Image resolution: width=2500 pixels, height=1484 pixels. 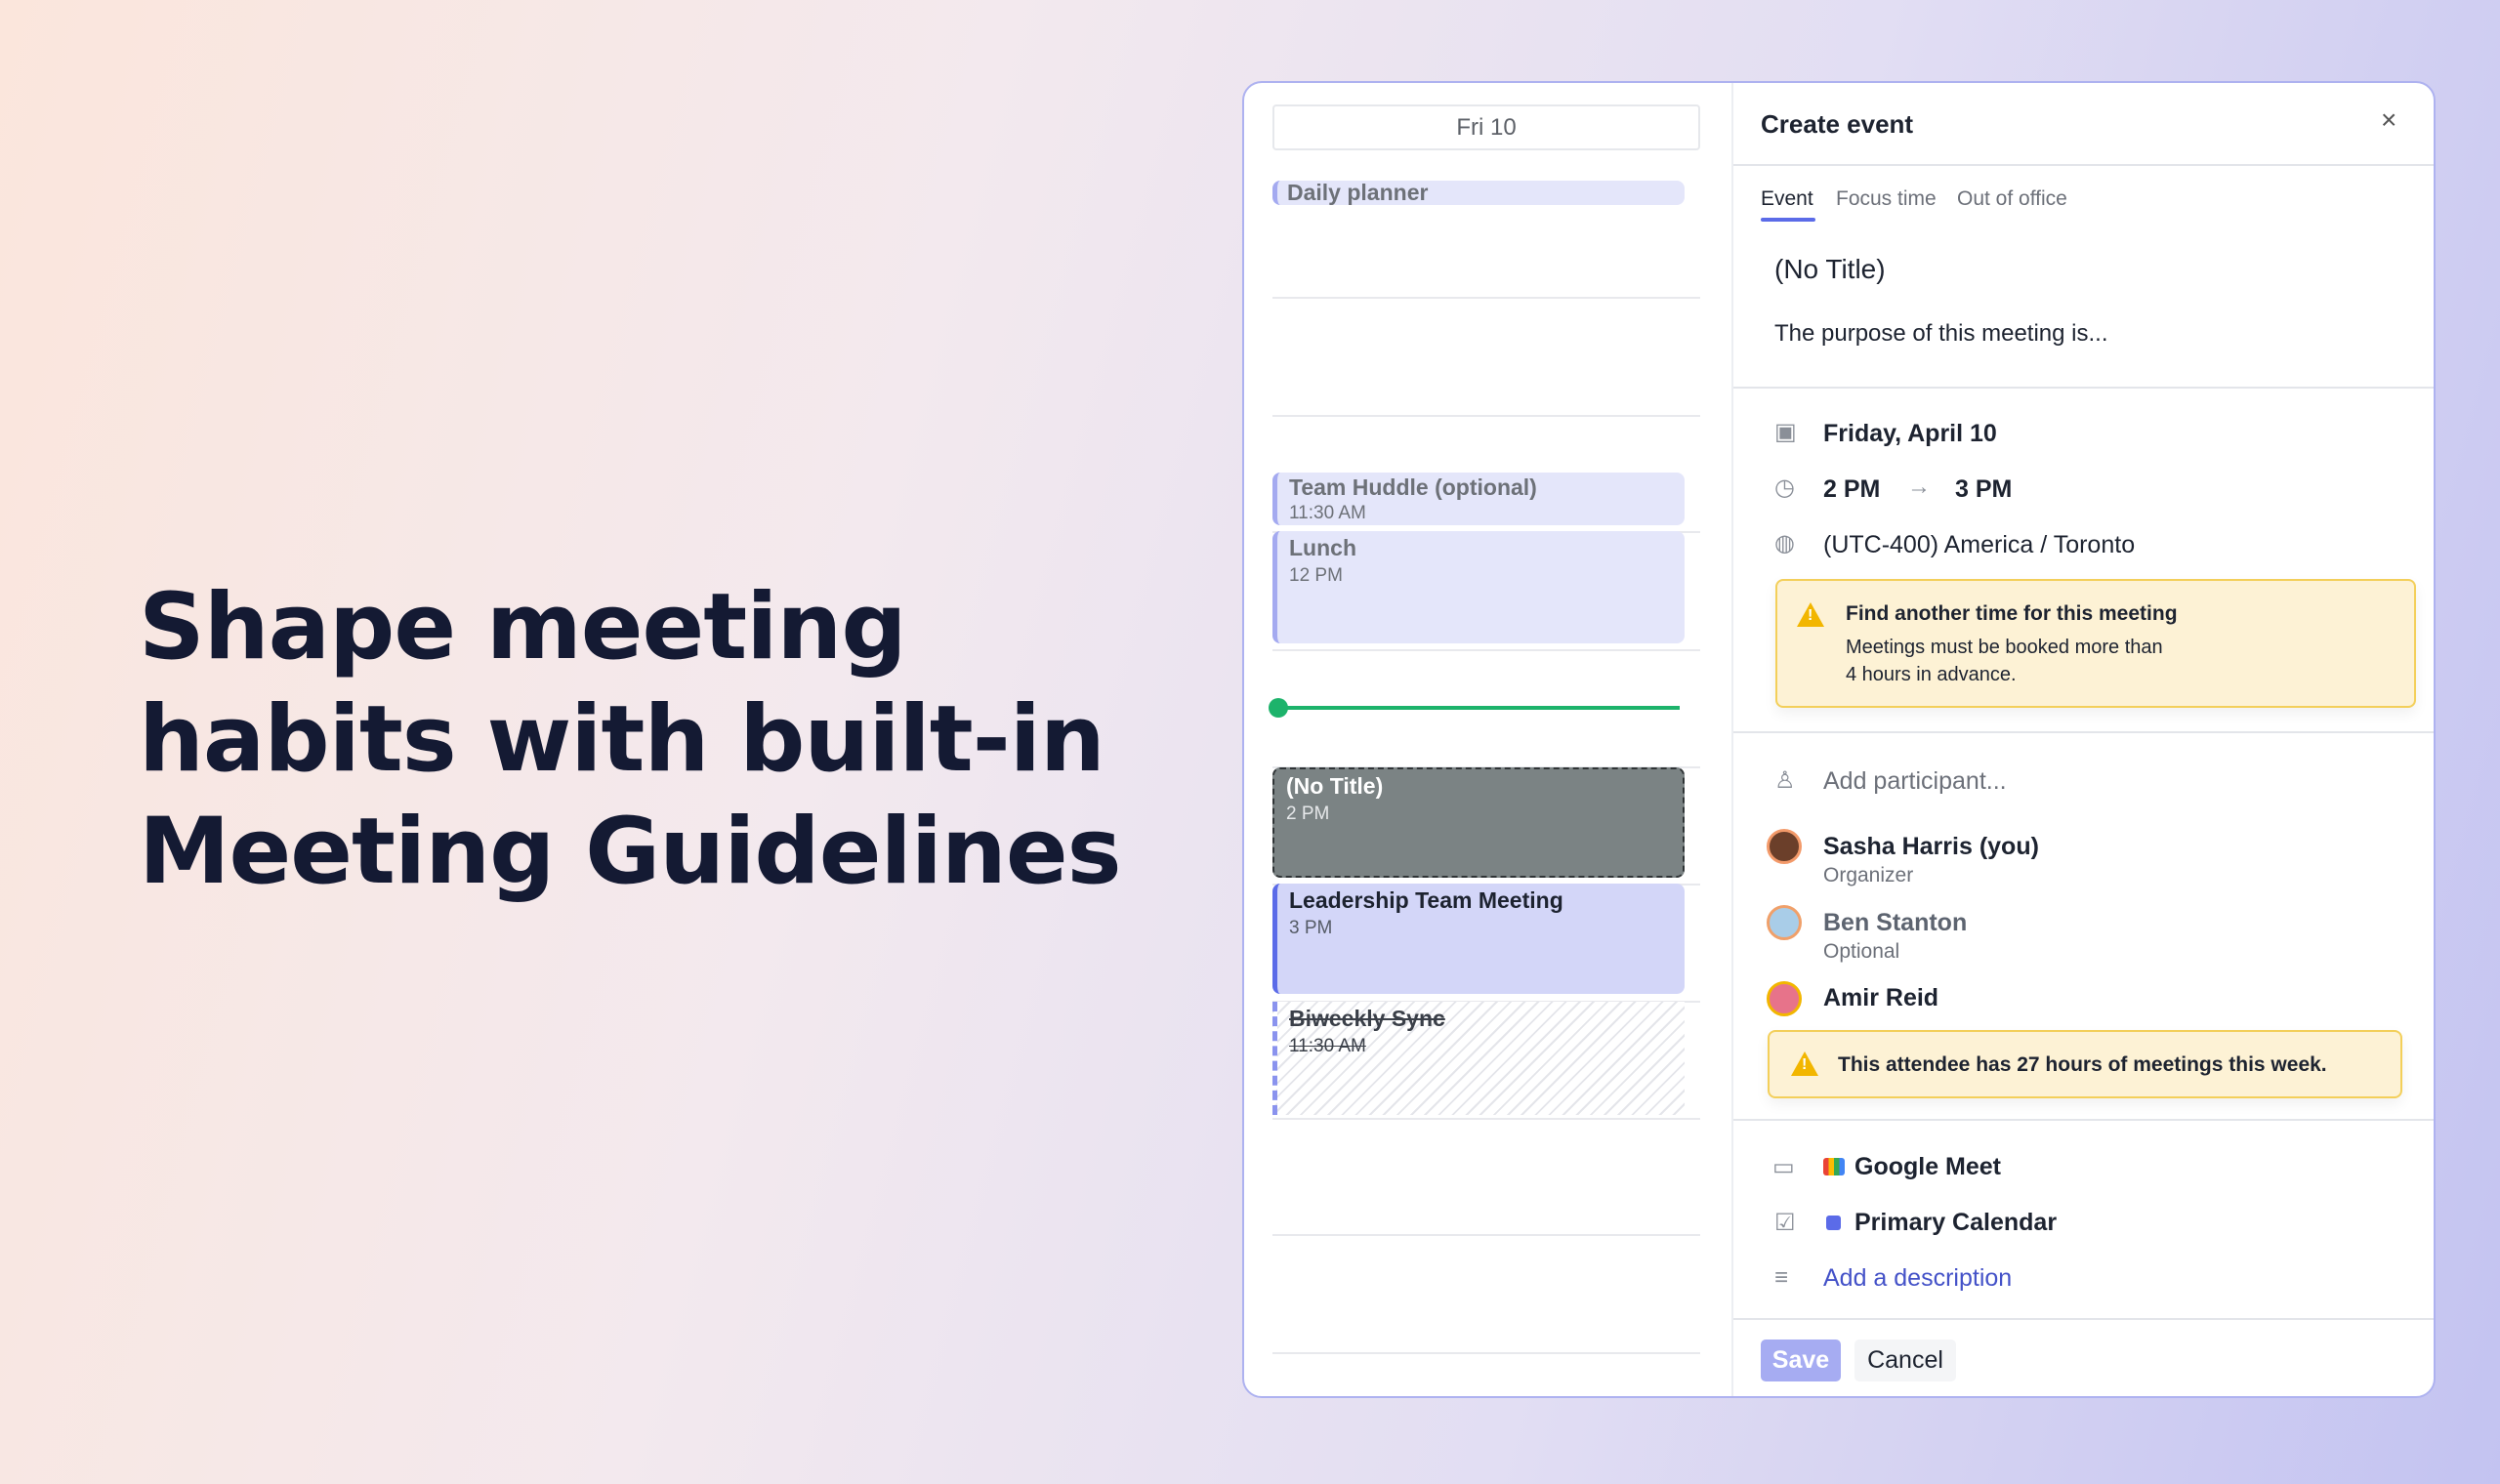 What do you see at coordinates (1931, 675) in the screenshot?
I see `warning-text: 4 hours in advance.` at bounding box center [1931, 675].